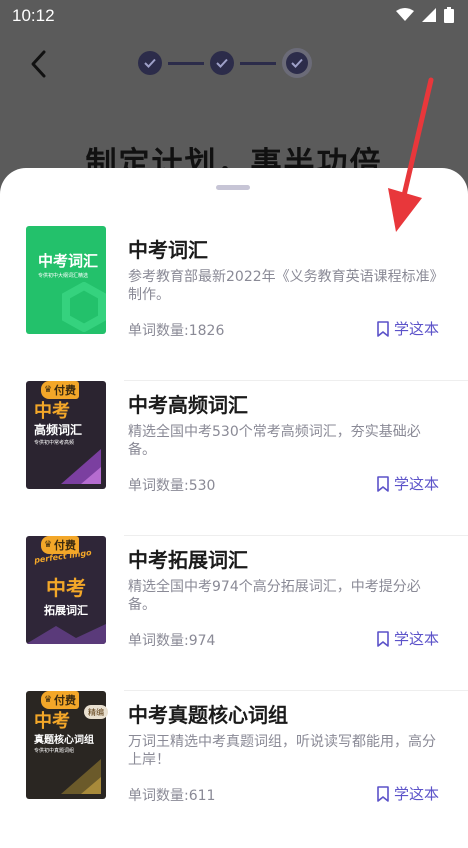 This screenshot has width=468, height=848. What do you see at coordinates (208, 715) in the screenshot?
I see `book-title: 中考真题核心词组` at bounding box center [208, 715].